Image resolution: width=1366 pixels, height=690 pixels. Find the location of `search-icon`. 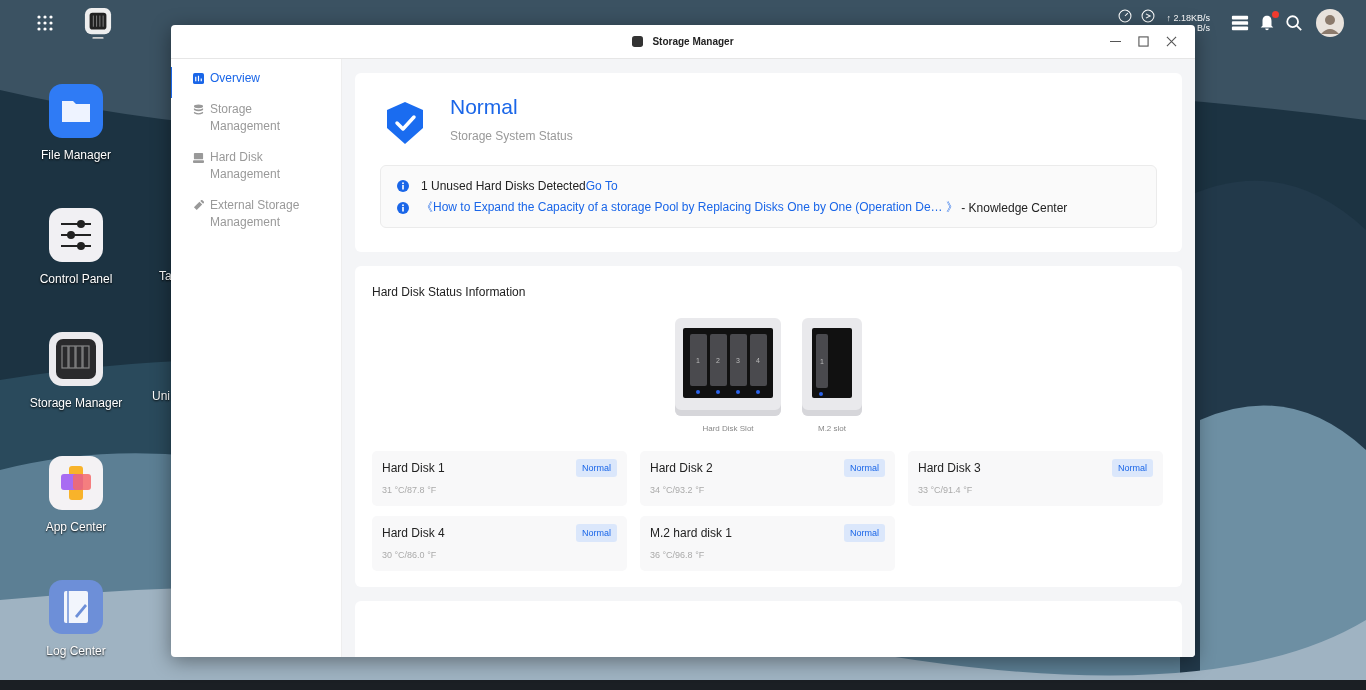

search-icon is located at coordinates (1294, 23).